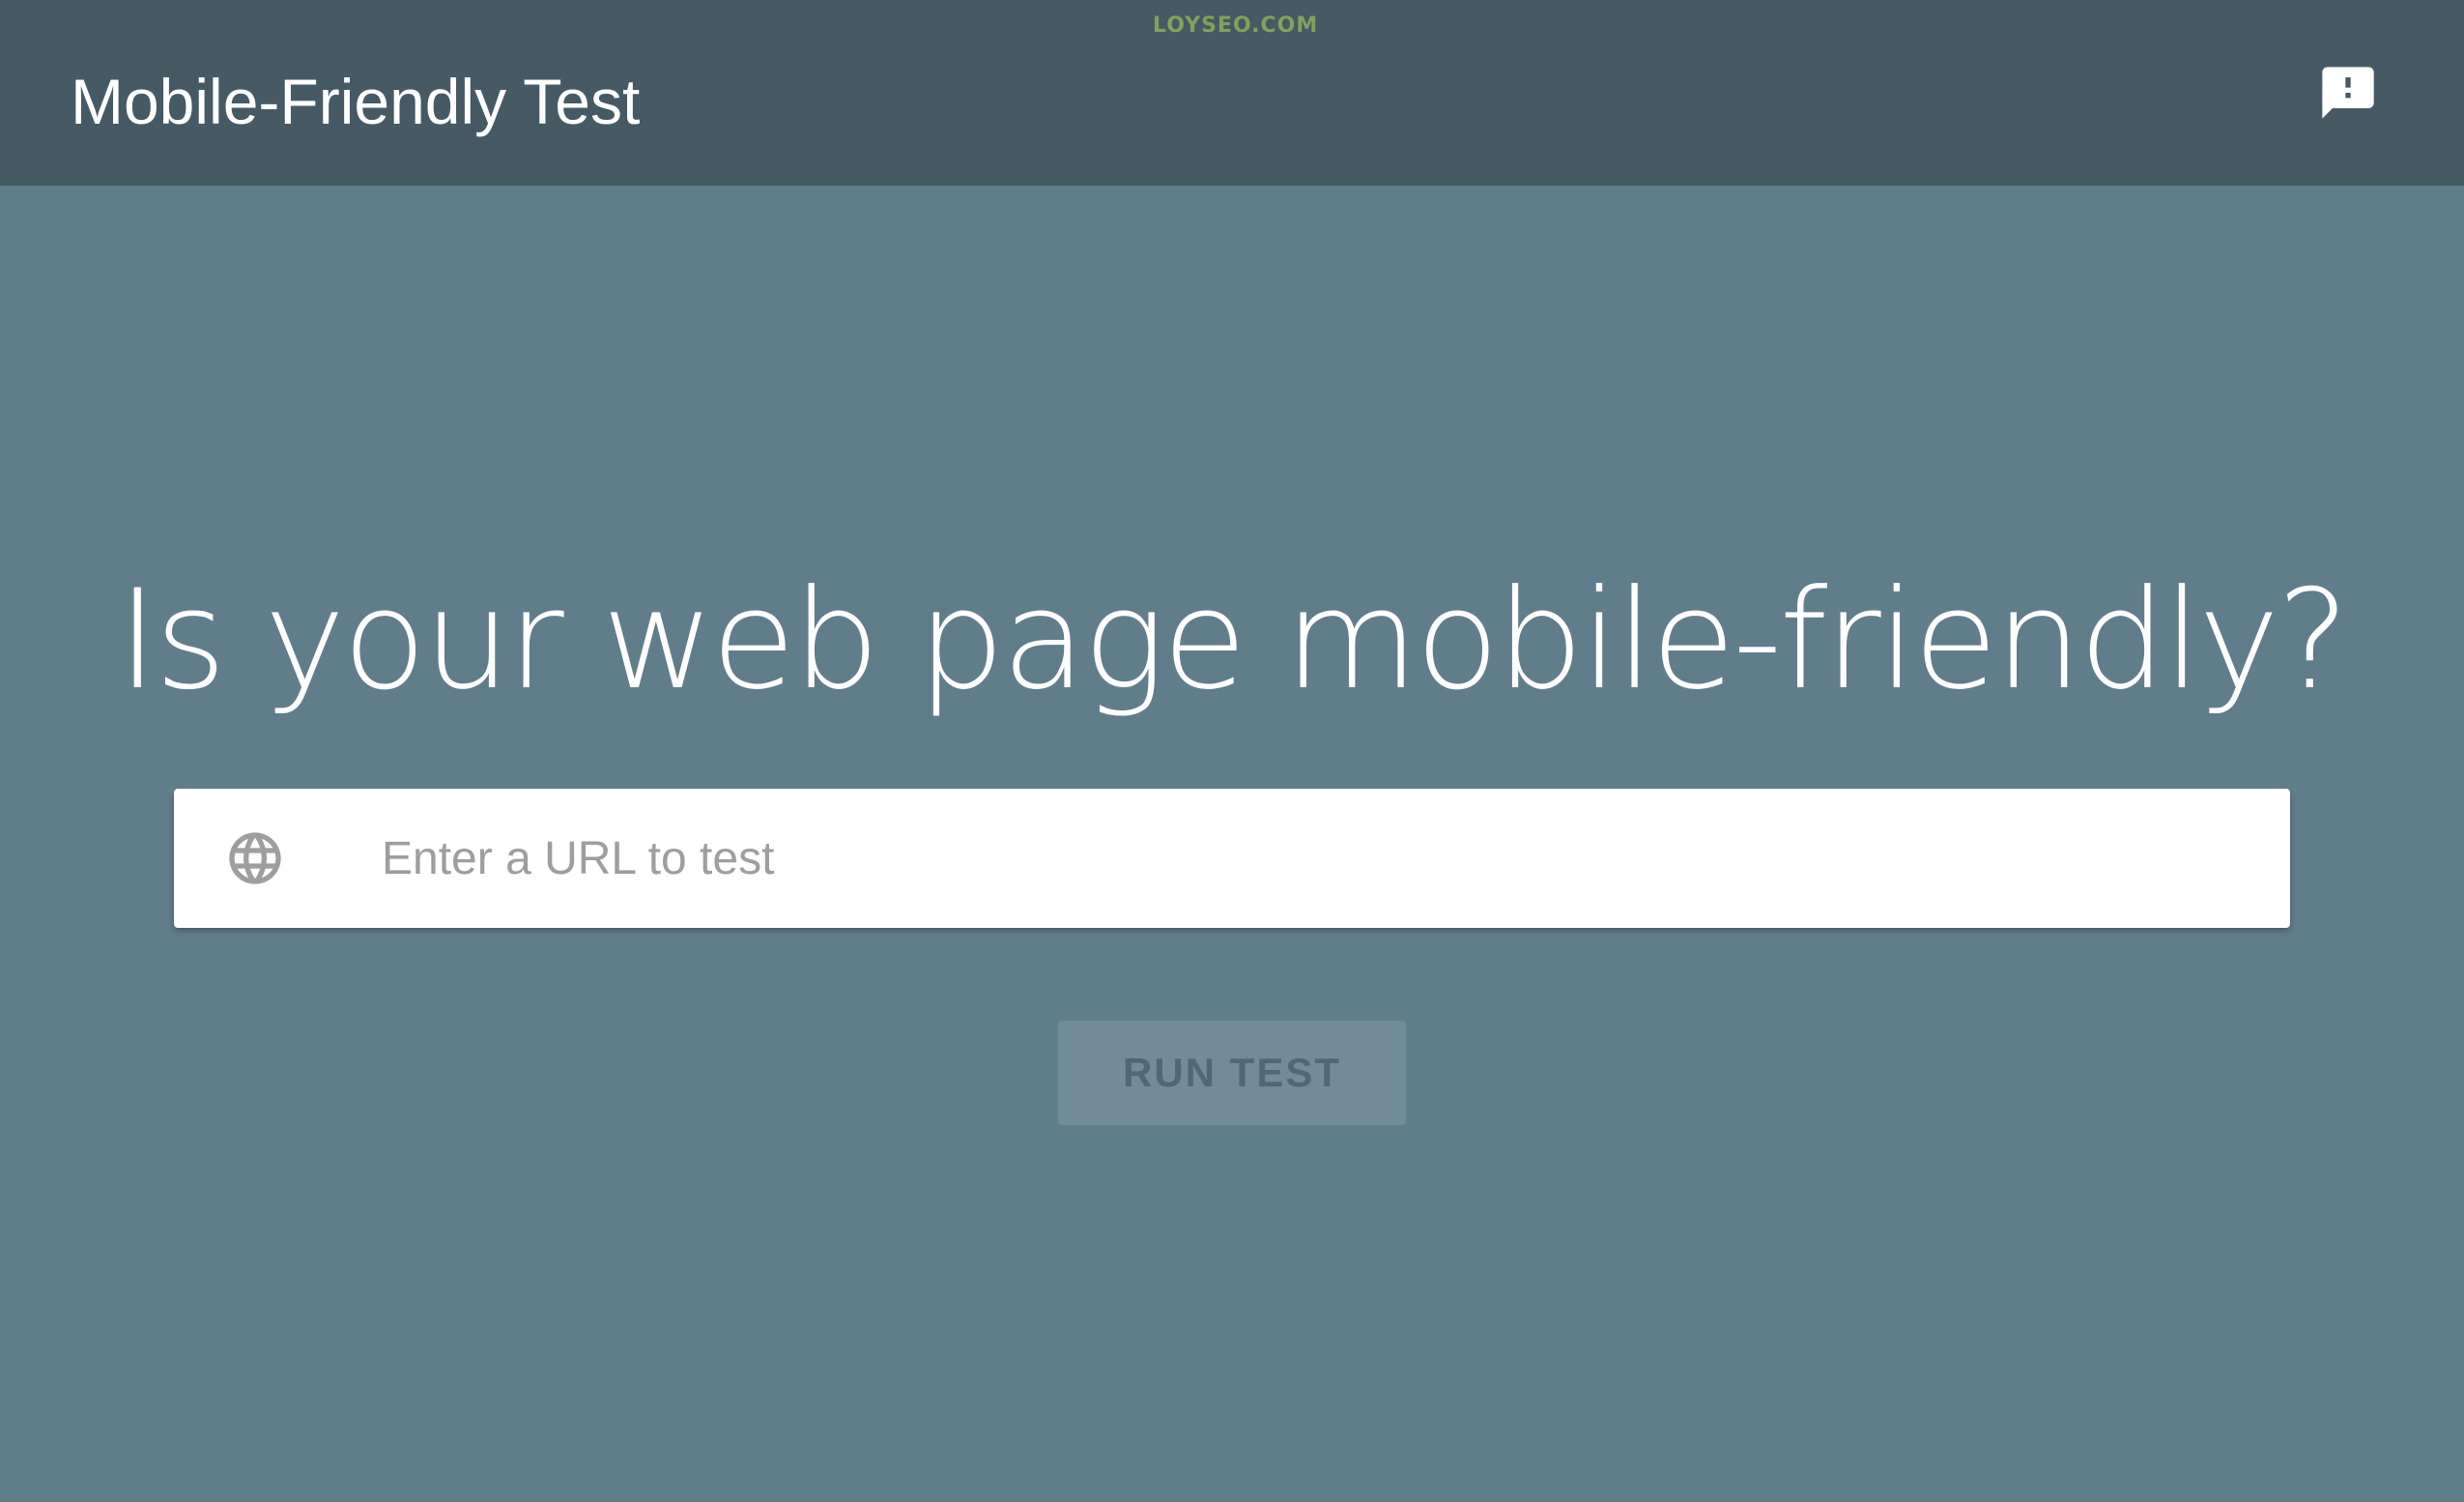 The image size is (2464, 1502). What do you see at coordinates (1233, 640) in the screenshot?
I see `page-headline: Is your web page mobile-friendly?` at bounding box center [1233, 640].